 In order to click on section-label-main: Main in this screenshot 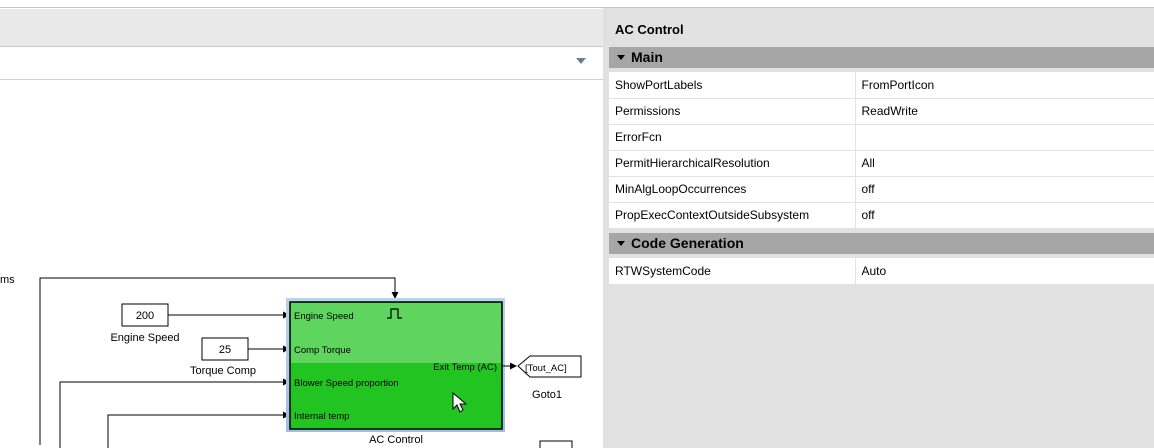, I will do `click(647, 57)`.